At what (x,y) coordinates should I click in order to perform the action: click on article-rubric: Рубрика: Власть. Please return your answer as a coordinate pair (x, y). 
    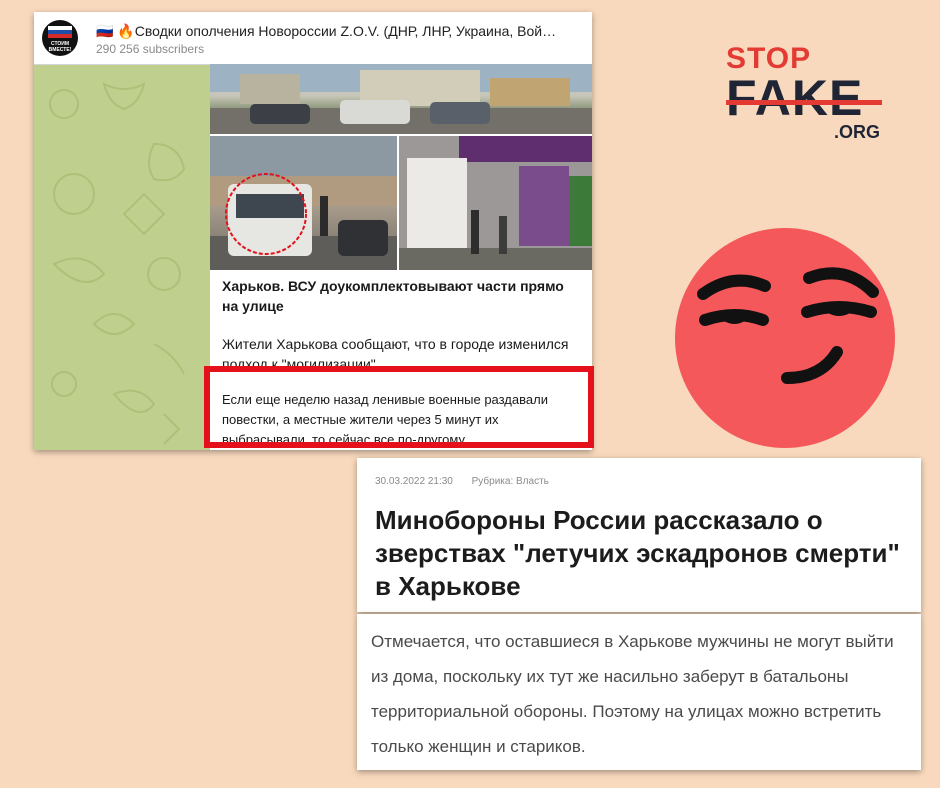
    Looking at the image, I should click on (510, 481).